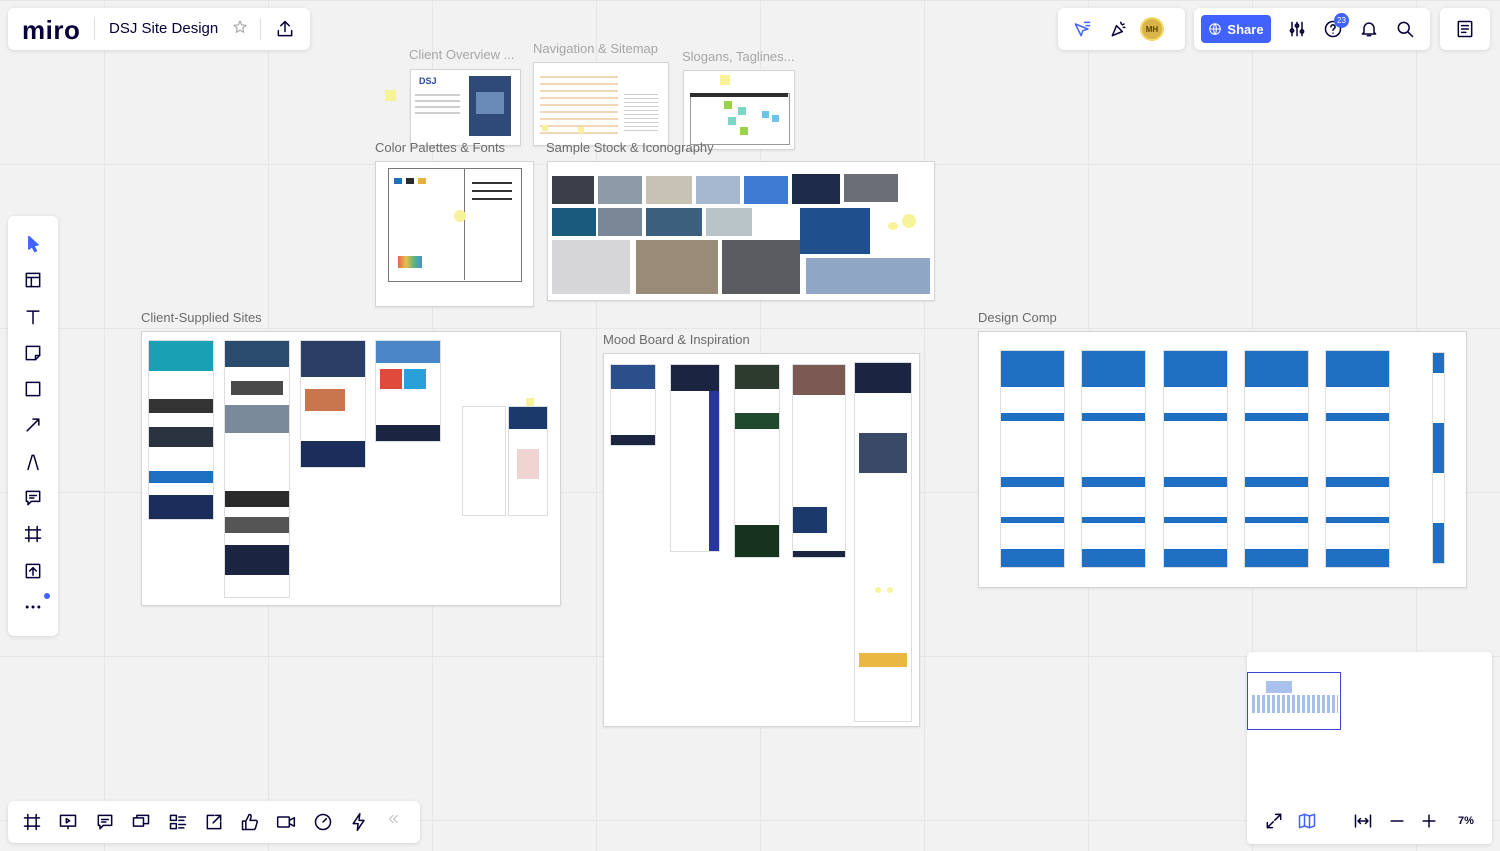 This screenshot has height=851, width=1500. I want to click on creation-toolbar, so click(33, 426).